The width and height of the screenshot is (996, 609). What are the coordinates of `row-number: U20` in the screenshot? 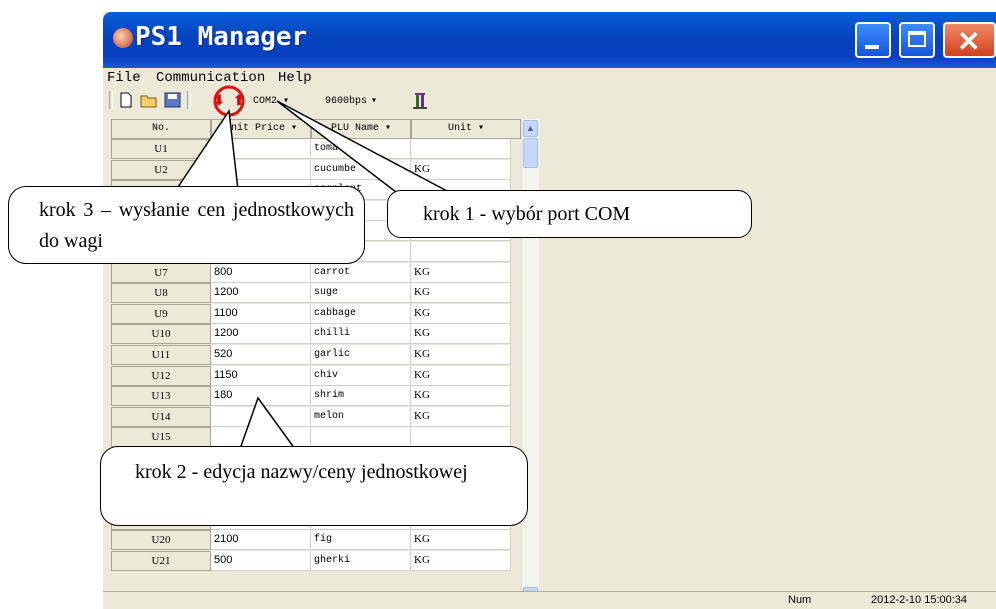 It's located at (161, 540).